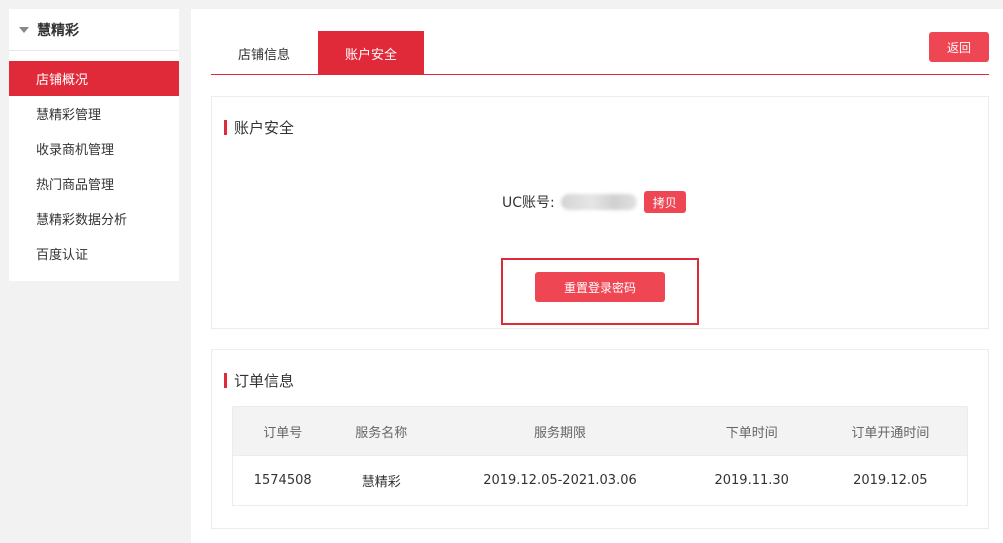 The width and height of the screenshot is (1003, 543). I want to click on column-header: 服务期限, so click(560, 431).